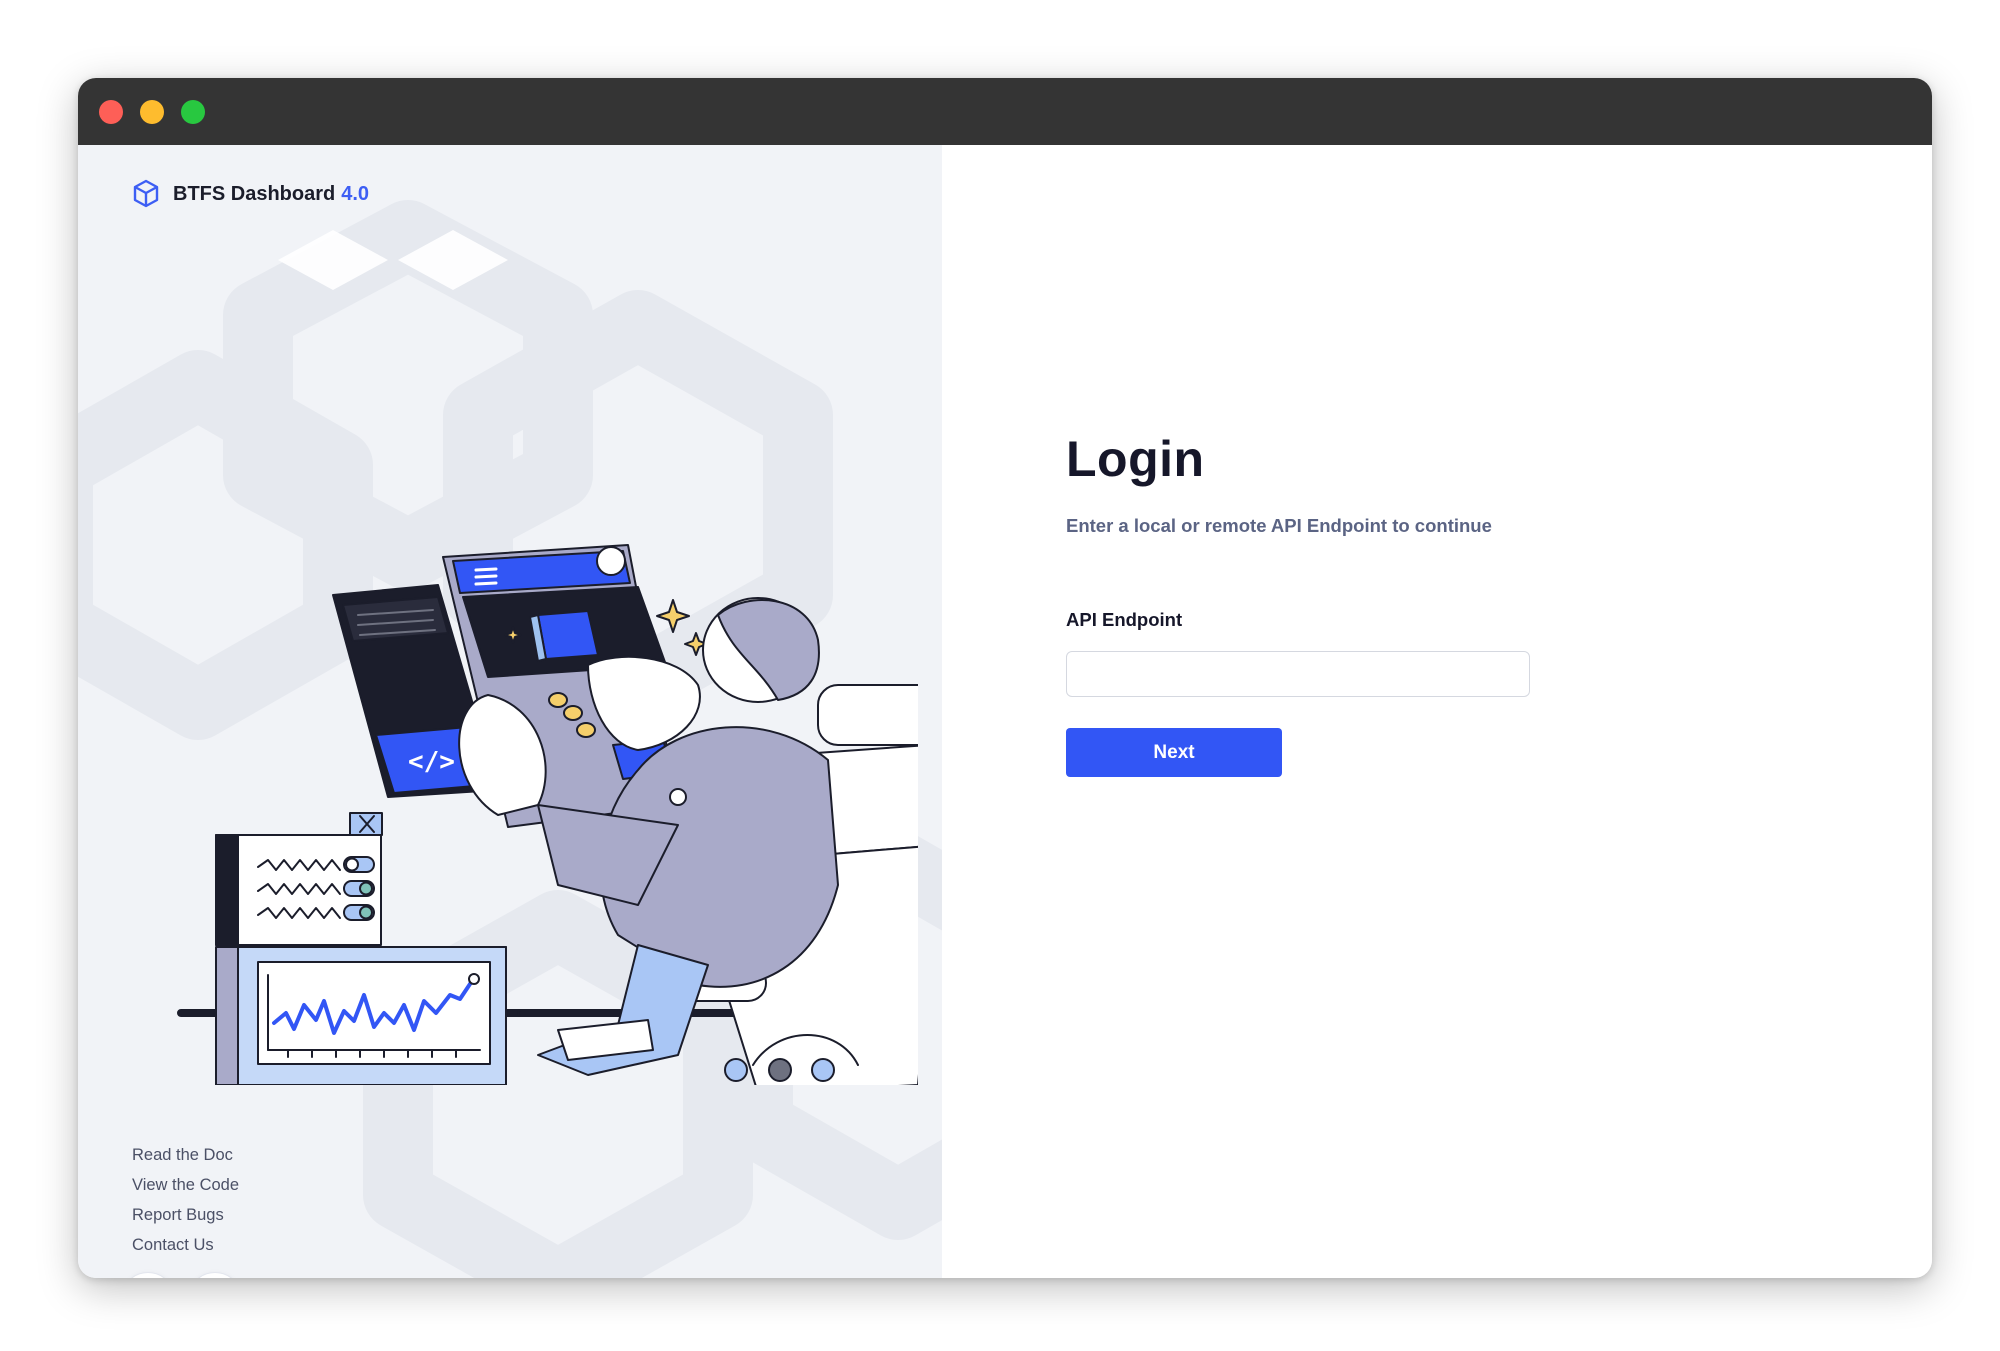 Image resolution: width=2000 pixels, height=1351 pixels. What do you see at coordinates (193, 112) in the screenshot?
I see `maximize-window-button` at bounding box center [193, 112].